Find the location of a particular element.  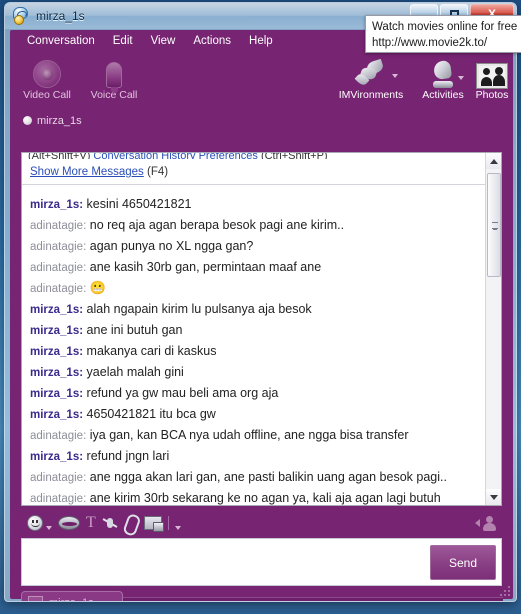

triangle-up-icon is located at coordinates (494, 161).